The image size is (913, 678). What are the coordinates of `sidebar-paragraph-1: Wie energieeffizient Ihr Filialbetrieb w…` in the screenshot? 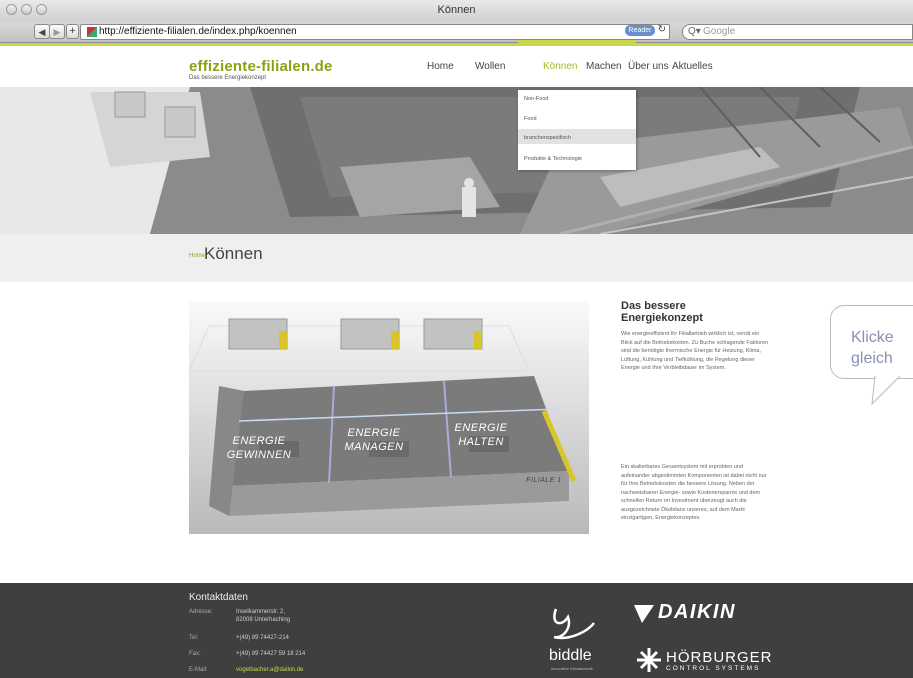 It's located at (695, 351).